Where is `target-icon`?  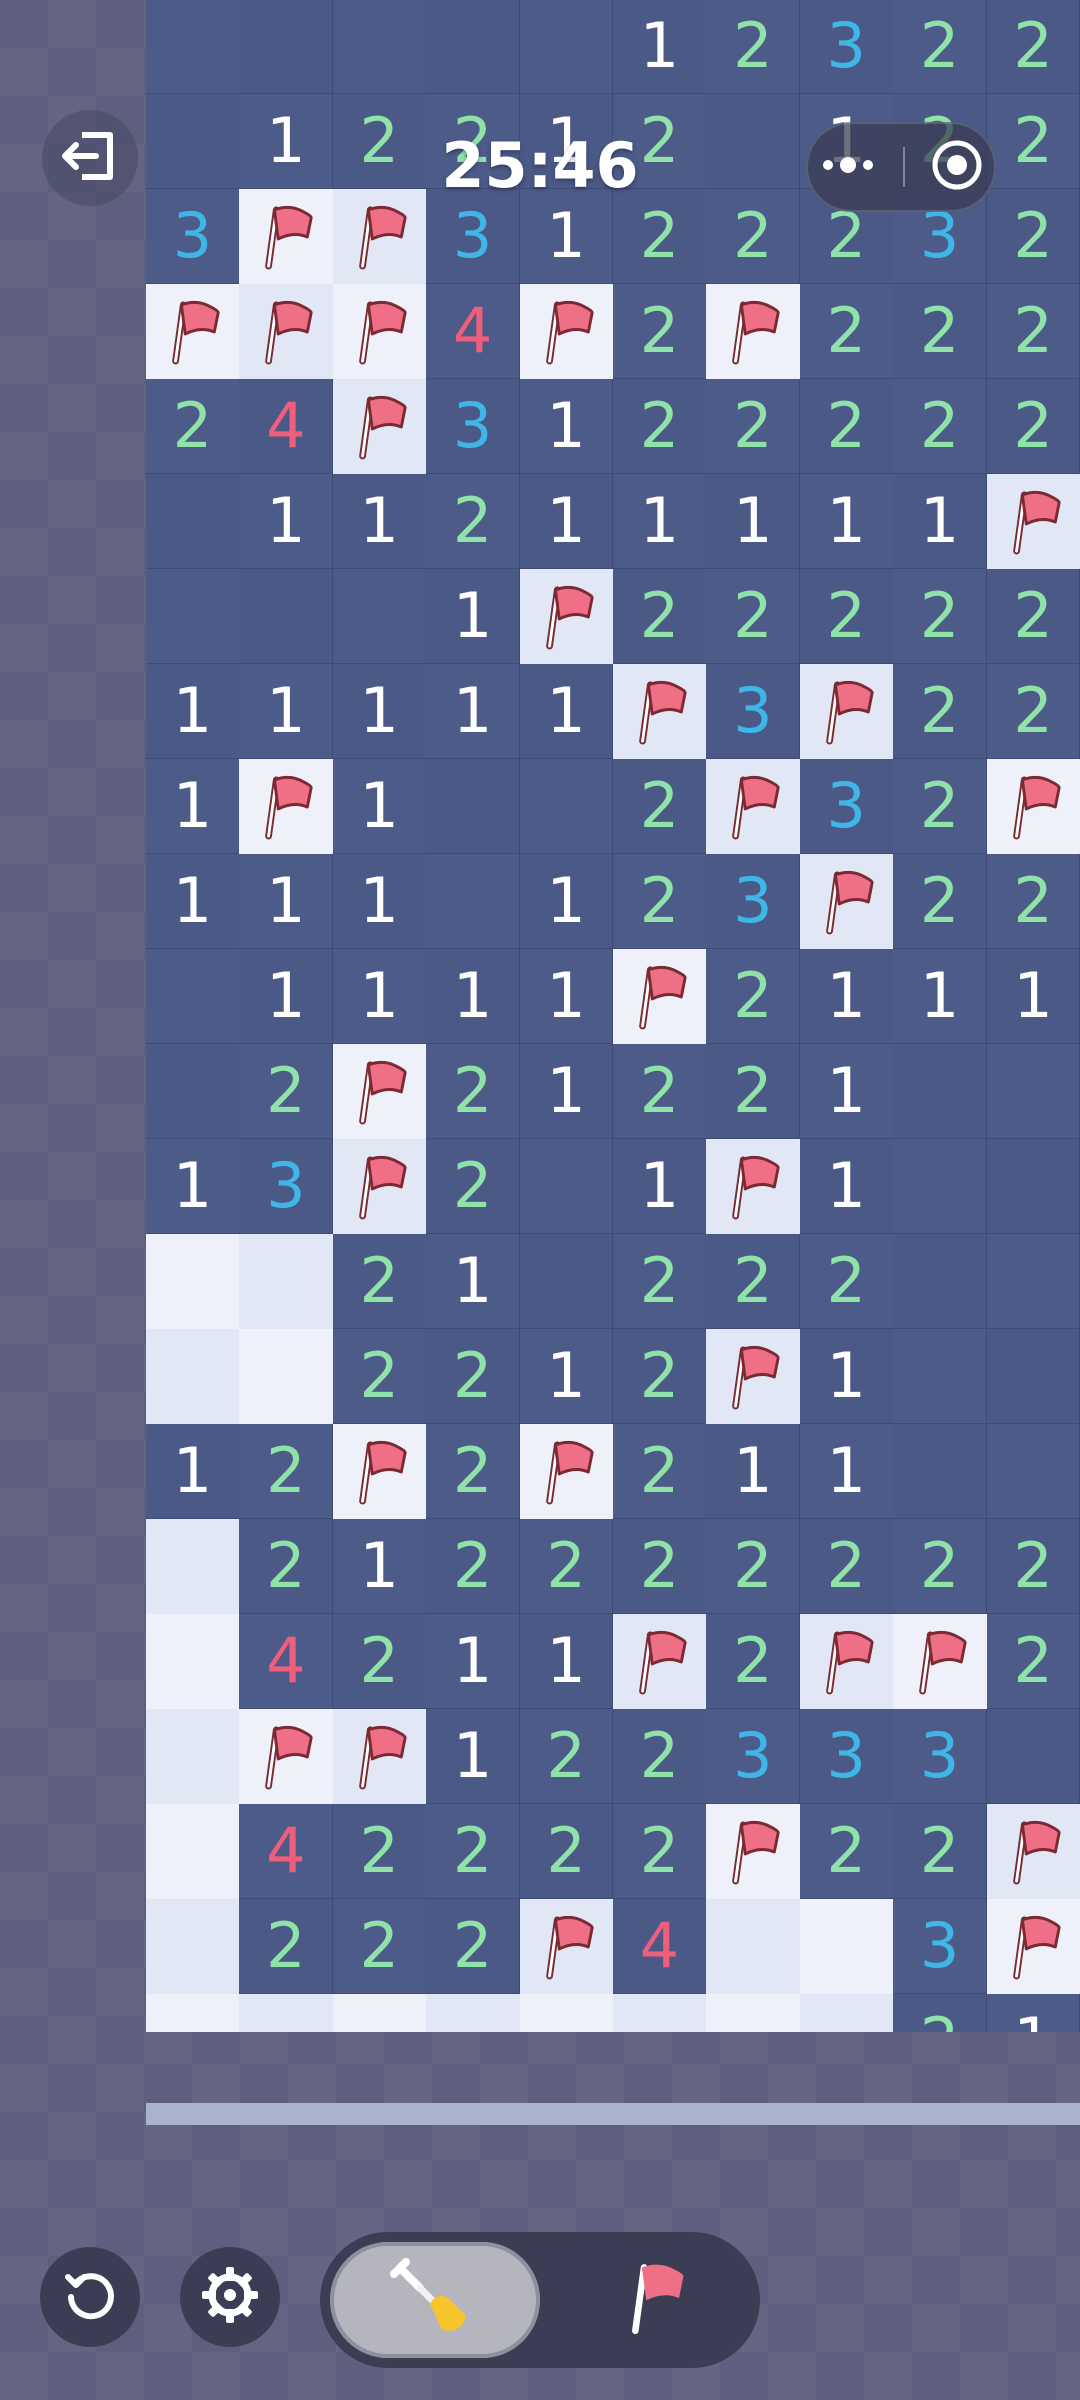 target-icon is located at coordinates (957, 167).